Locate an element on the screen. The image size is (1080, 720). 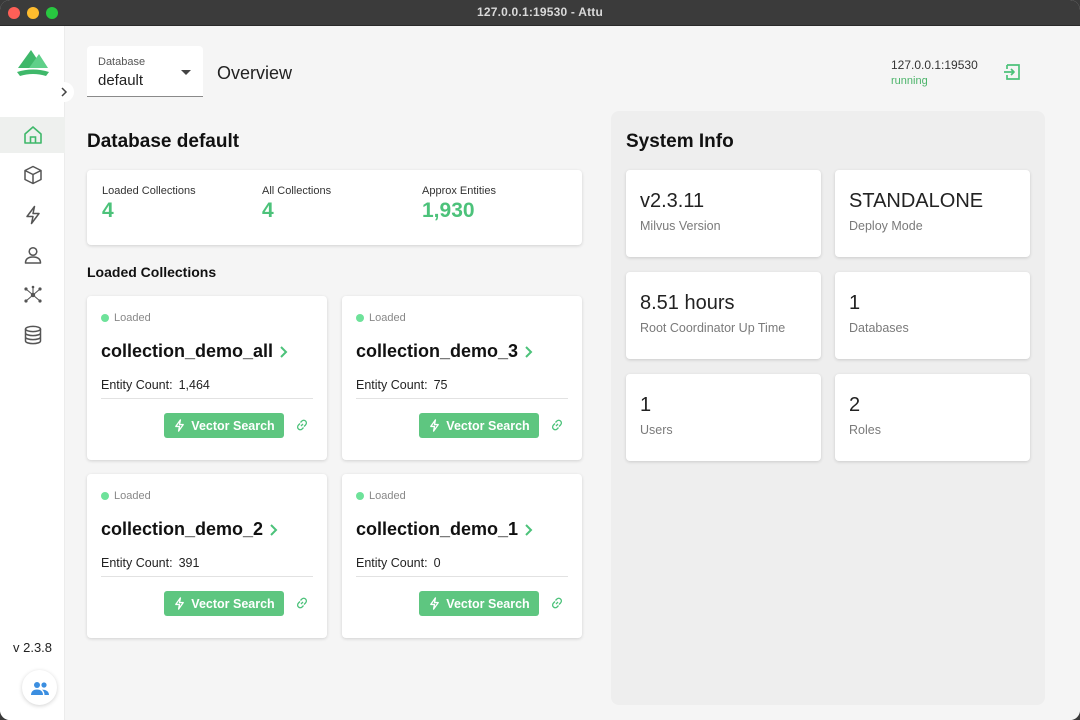
info-card-users: 1 Users is located at coordinates (723, 417).